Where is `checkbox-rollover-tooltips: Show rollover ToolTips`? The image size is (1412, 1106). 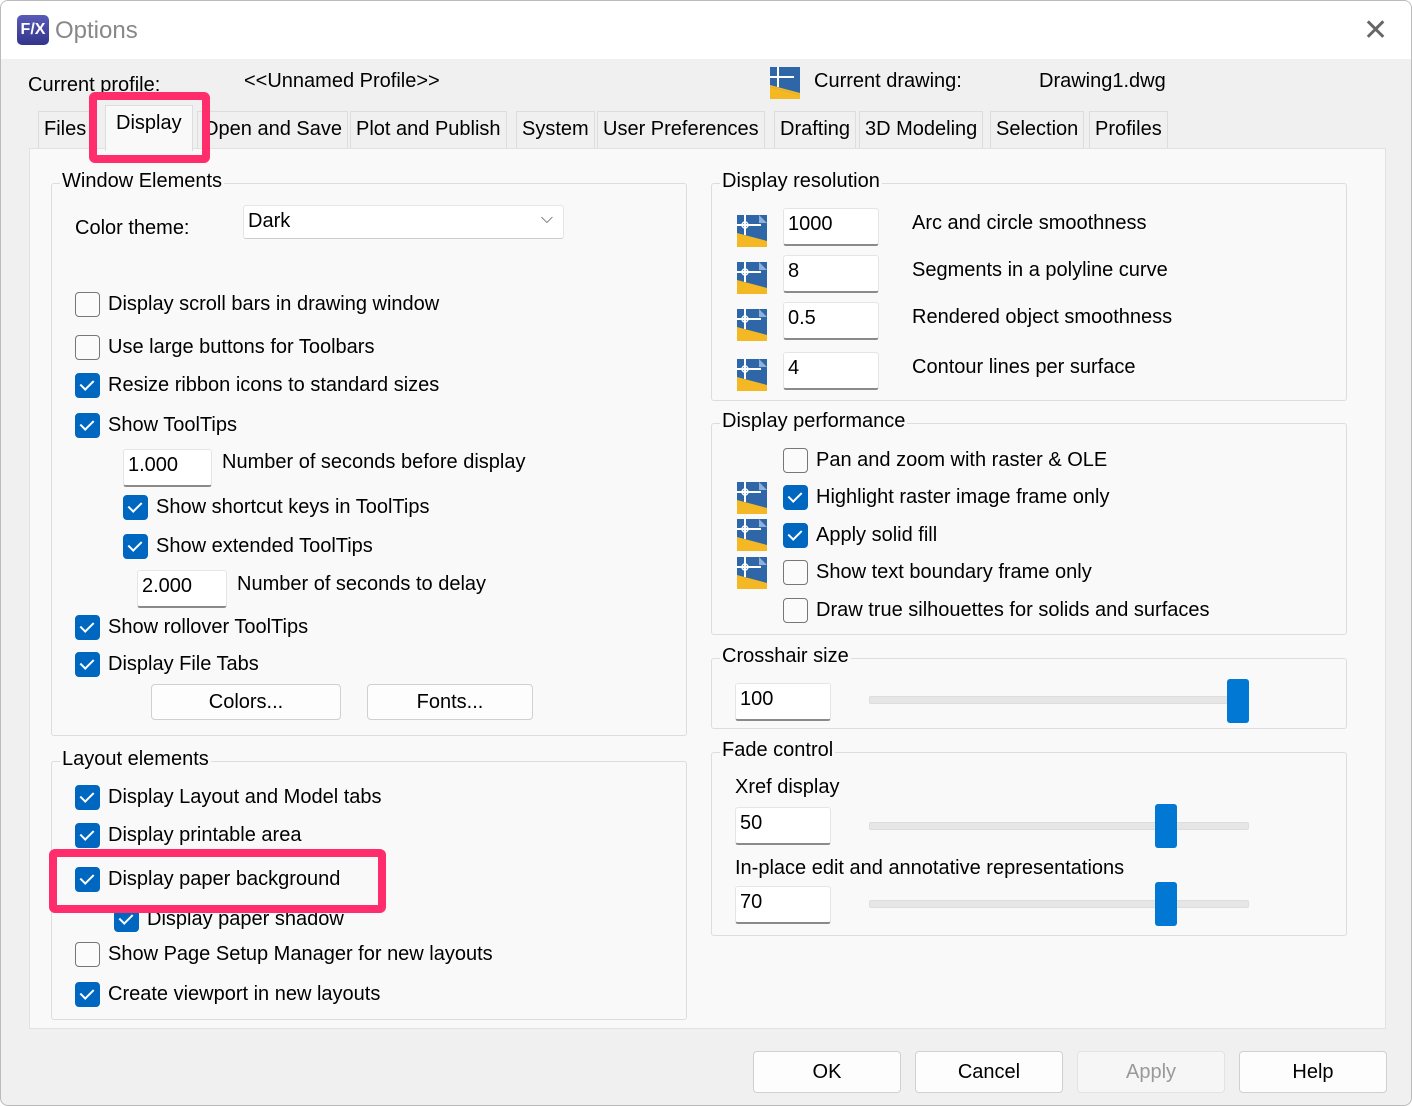 checkbox-rollover-tooltips: Show rollover ToolTips is located at coordinates (191, 627).